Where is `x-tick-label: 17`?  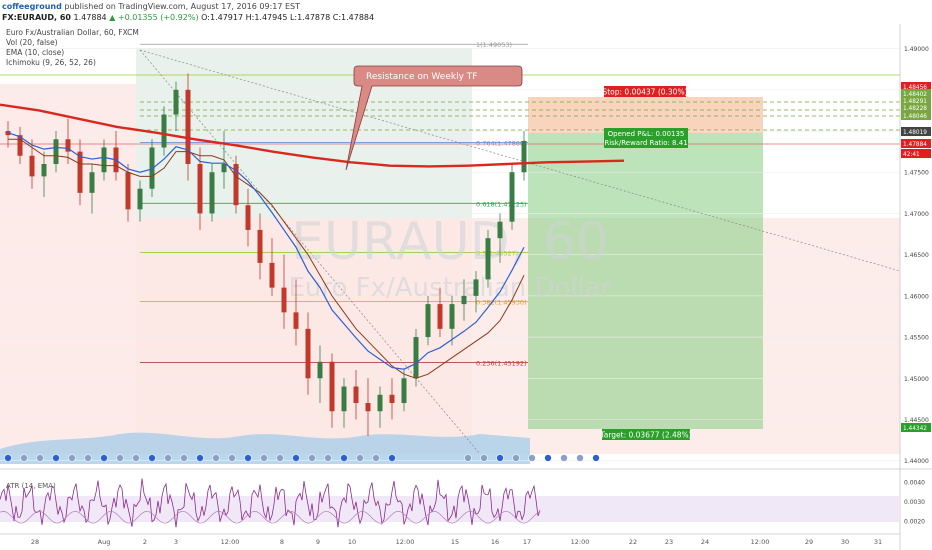 x-tick-label: 17 is located at coordinates (527, 542).